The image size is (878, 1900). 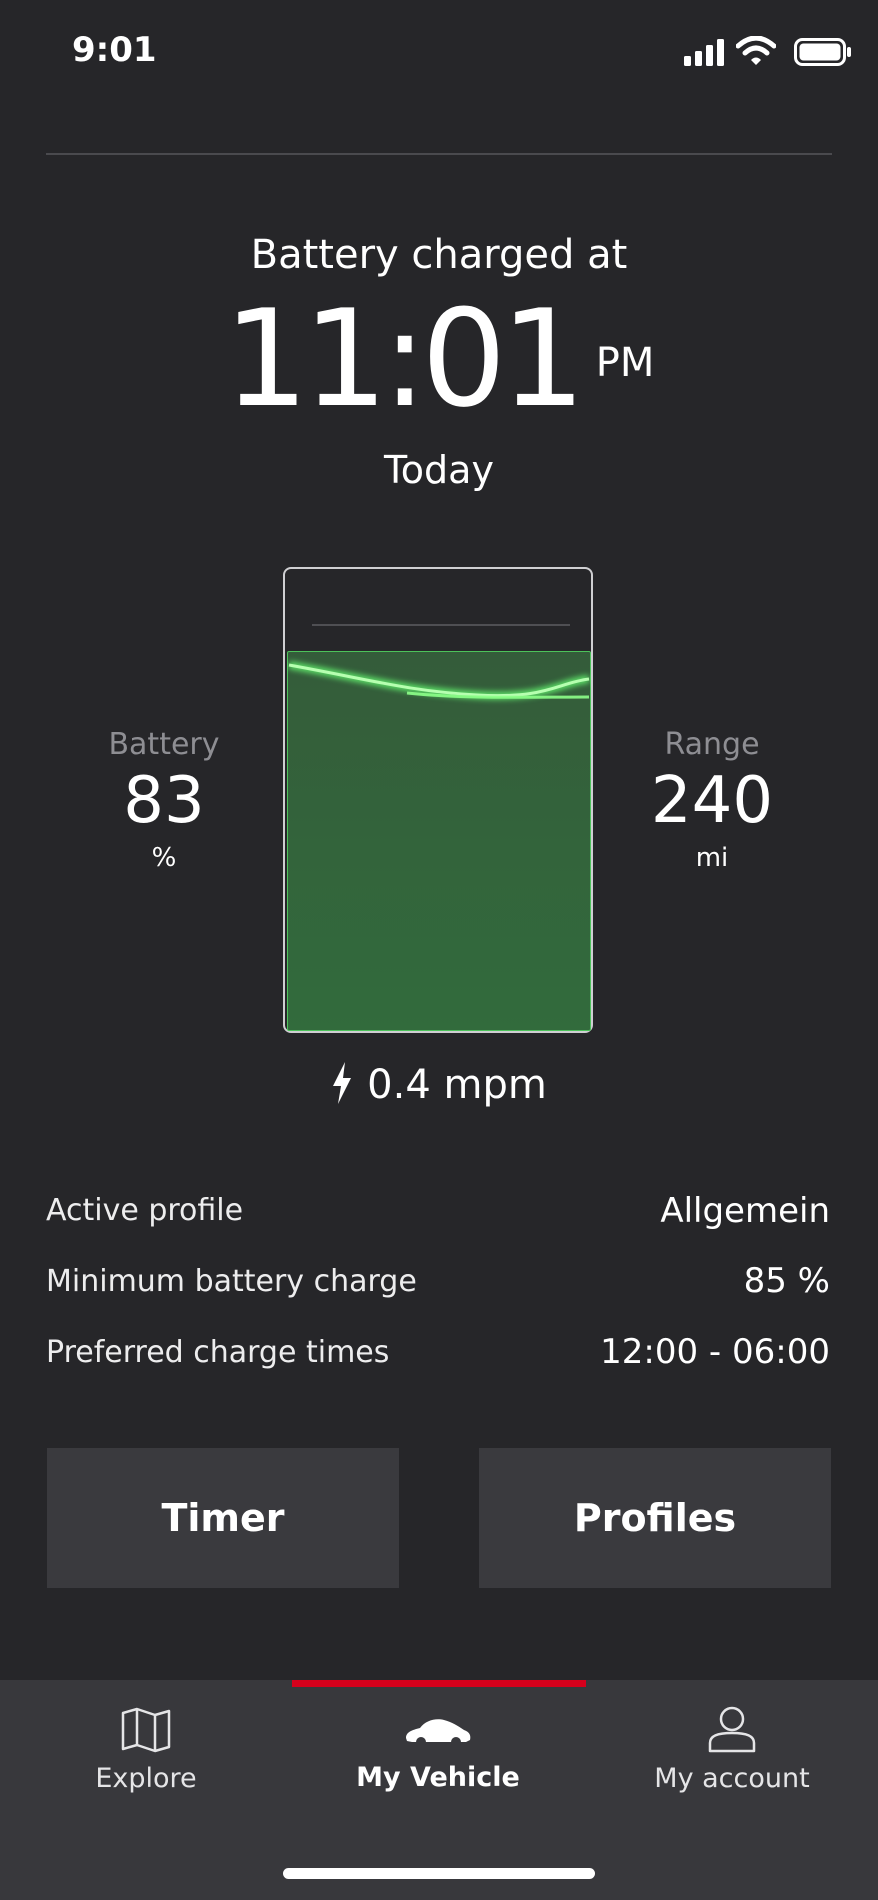 I want to click on map-icon, so click(x=146, y=1730).